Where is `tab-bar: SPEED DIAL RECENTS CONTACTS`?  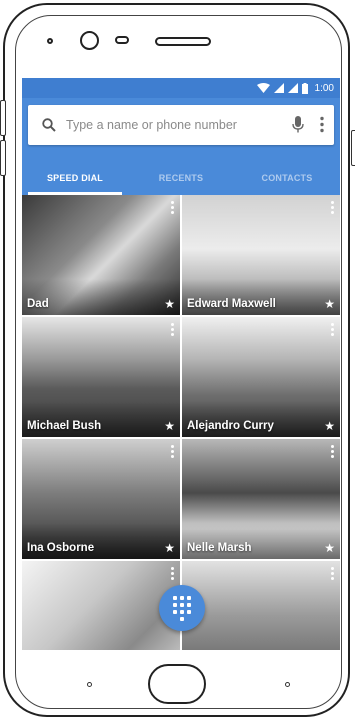 tab-bar: SPEED DIAL RECENTS CONTACTS is located at coordinates (181, 178).